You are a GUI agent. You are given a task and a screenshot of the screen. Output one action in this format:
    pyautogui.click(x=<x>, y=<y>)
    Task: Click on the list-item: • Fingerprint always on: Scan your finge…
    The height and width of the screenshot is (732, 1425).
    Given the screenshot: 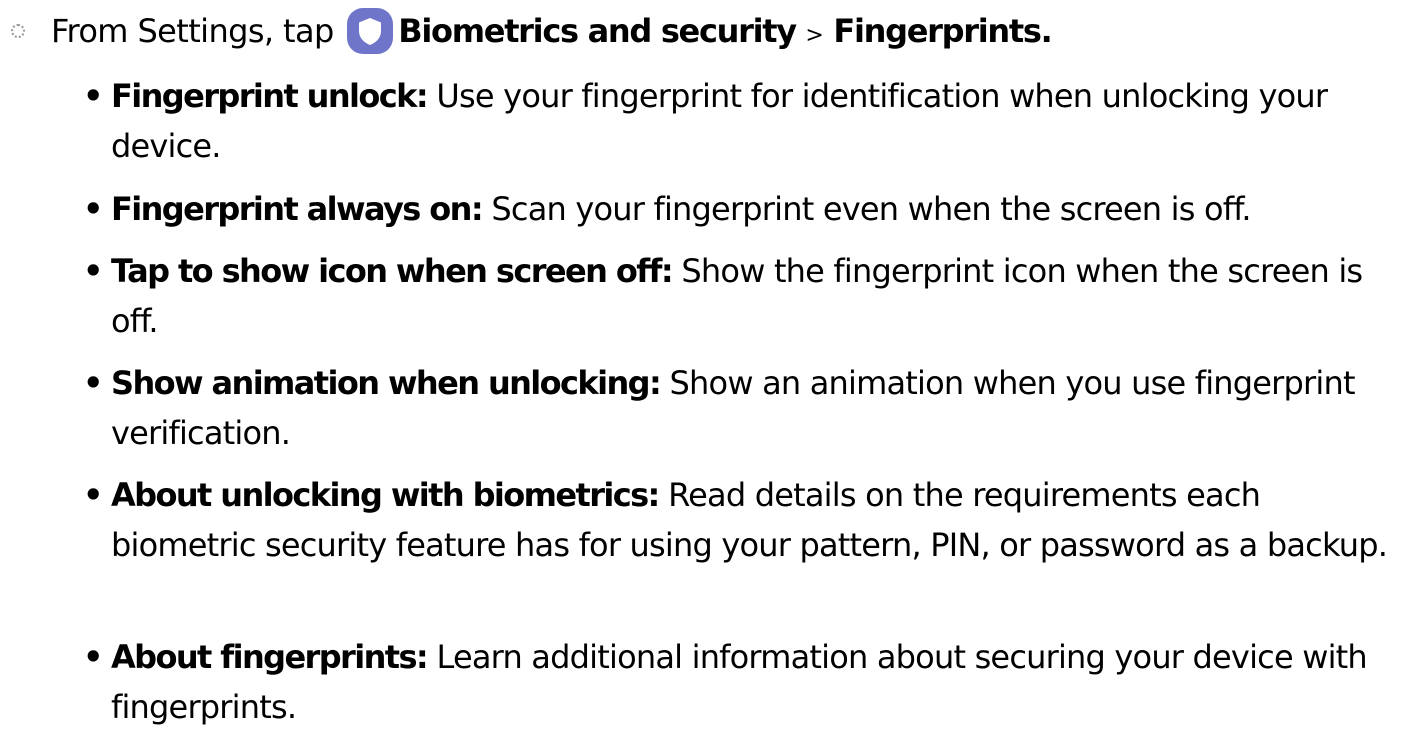 What is the action you would take?
    pyautogui.click(x=747, y=209)
    